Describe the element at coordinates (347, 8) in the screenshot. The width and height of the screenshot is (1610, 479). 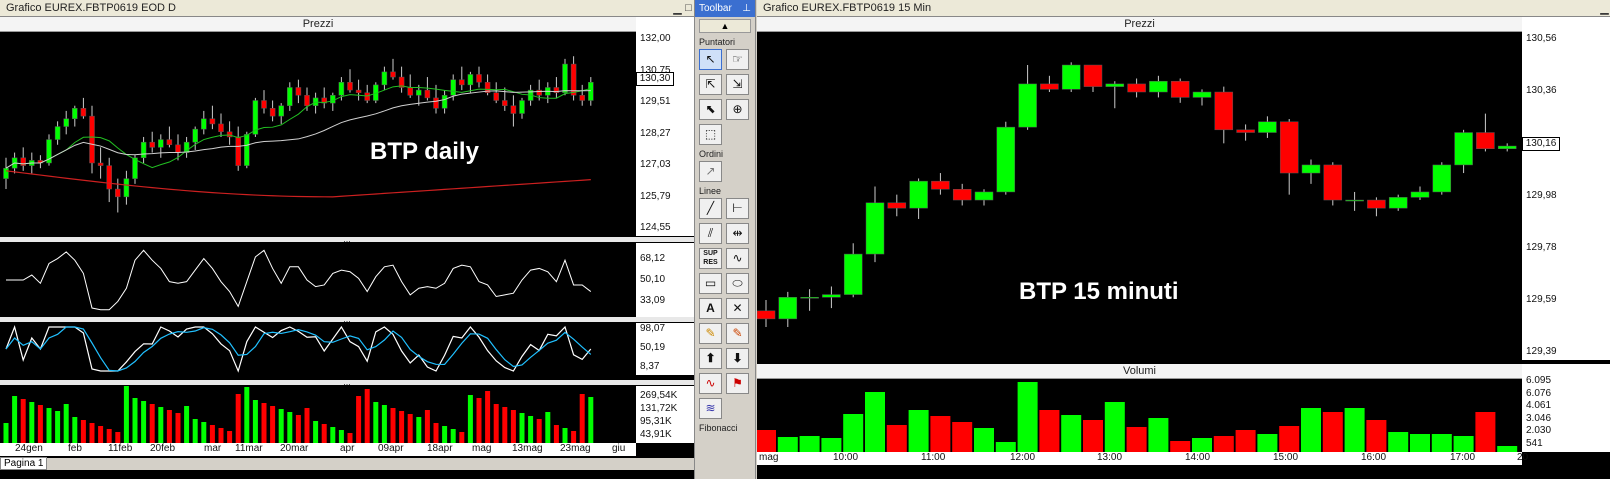
I see `daily-window-titlebar: Grafico EUREX.FBTP0619 EOD D ▁ □` at that location.